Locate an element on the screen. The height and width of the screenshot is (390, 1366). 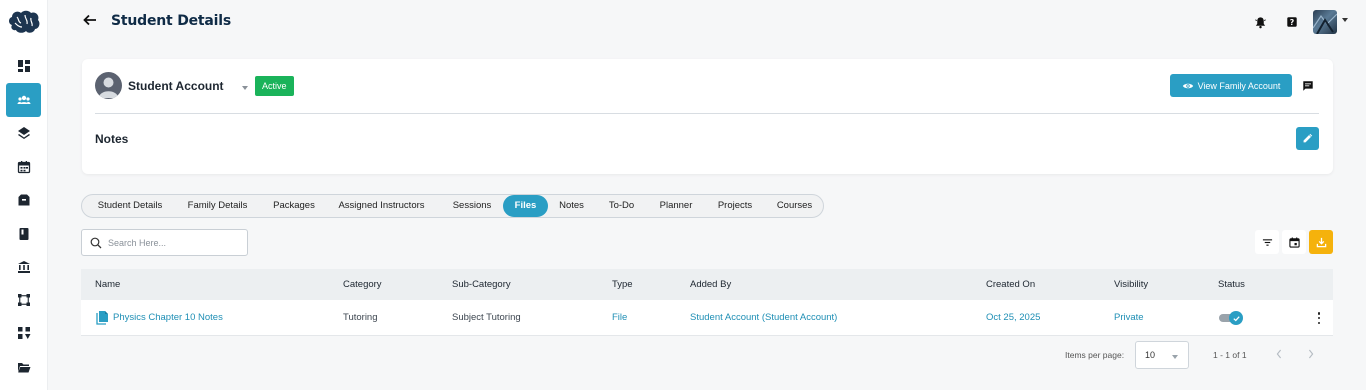
file-added-by: Student Account (Student Account) is located at coordinates (764, 317).